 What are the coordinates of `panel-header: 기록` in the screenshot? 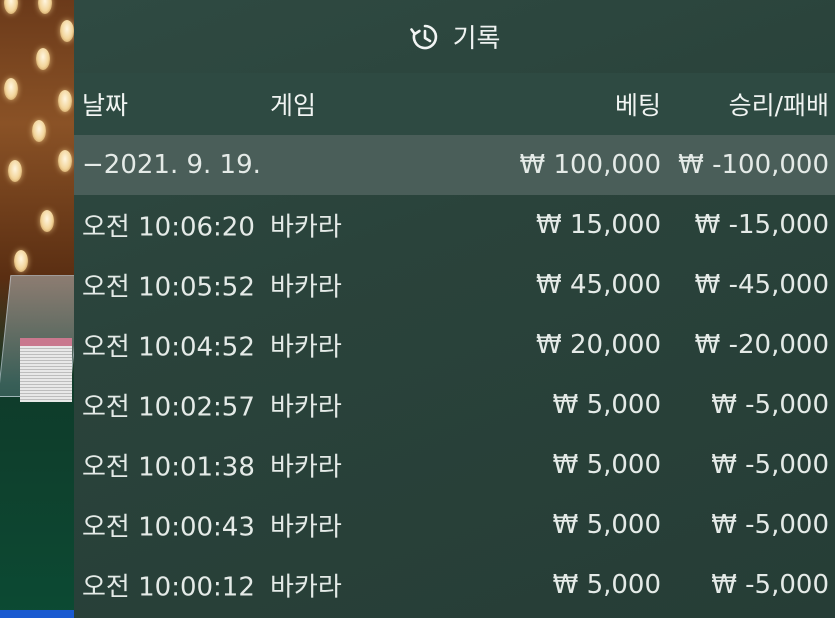 It's located at (454, 36).